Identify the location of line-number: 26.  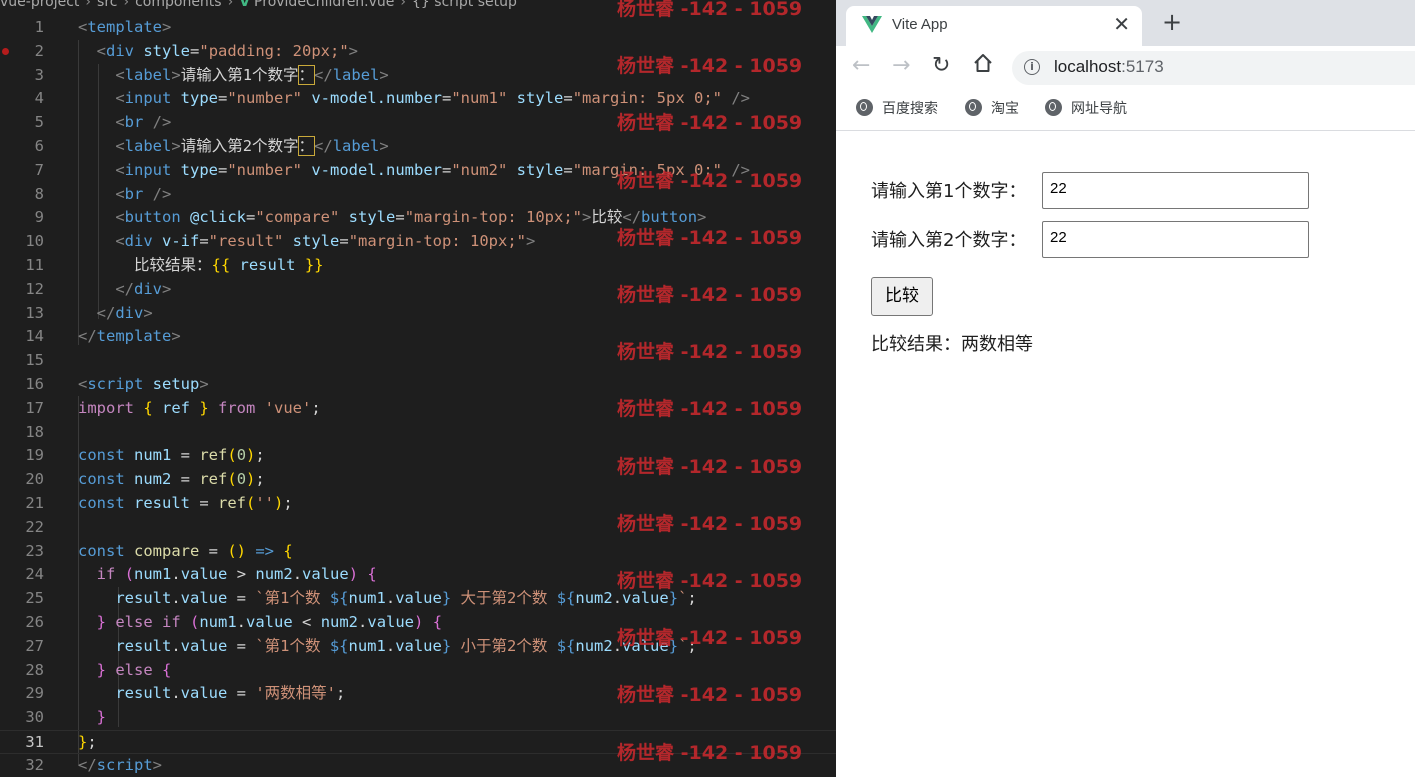
(34, 621).